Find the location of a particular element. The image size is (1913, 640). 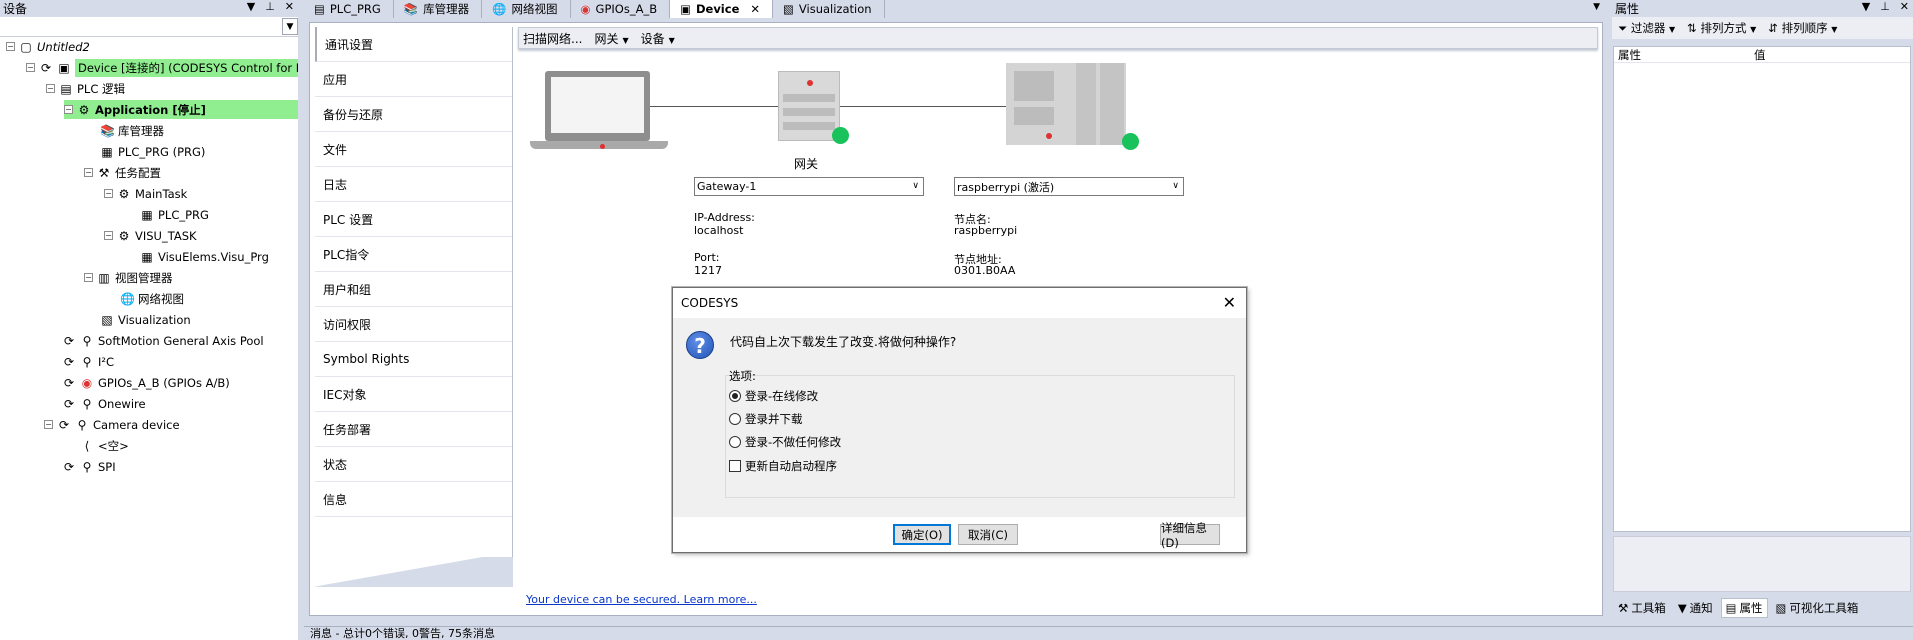

tab-library-manager: 📚 库管理器 is located at coordinates (438, 9).